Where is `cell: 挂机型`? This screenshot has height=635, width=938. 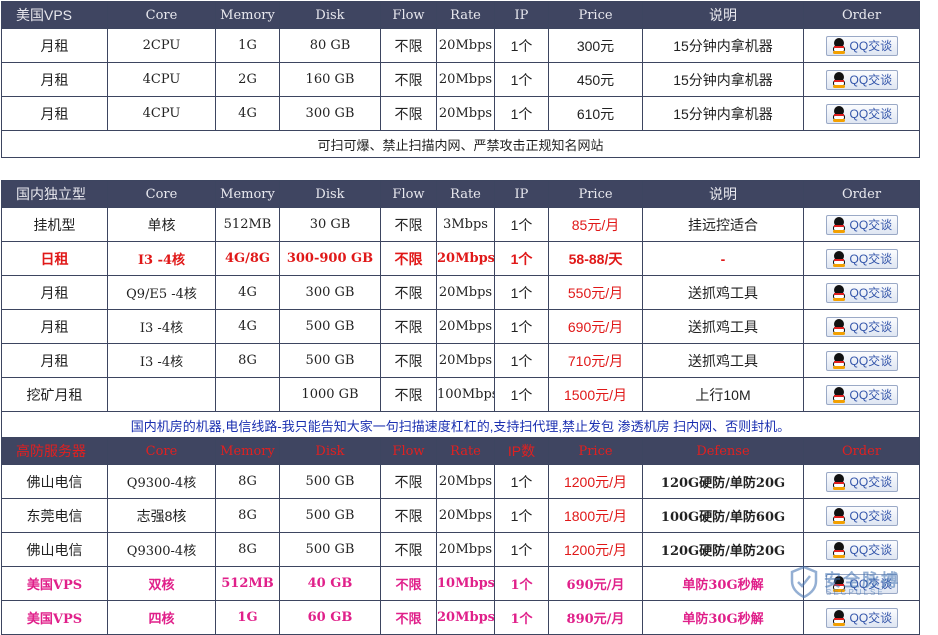 cell: 挂机型 is located at coordinates (54, 224).